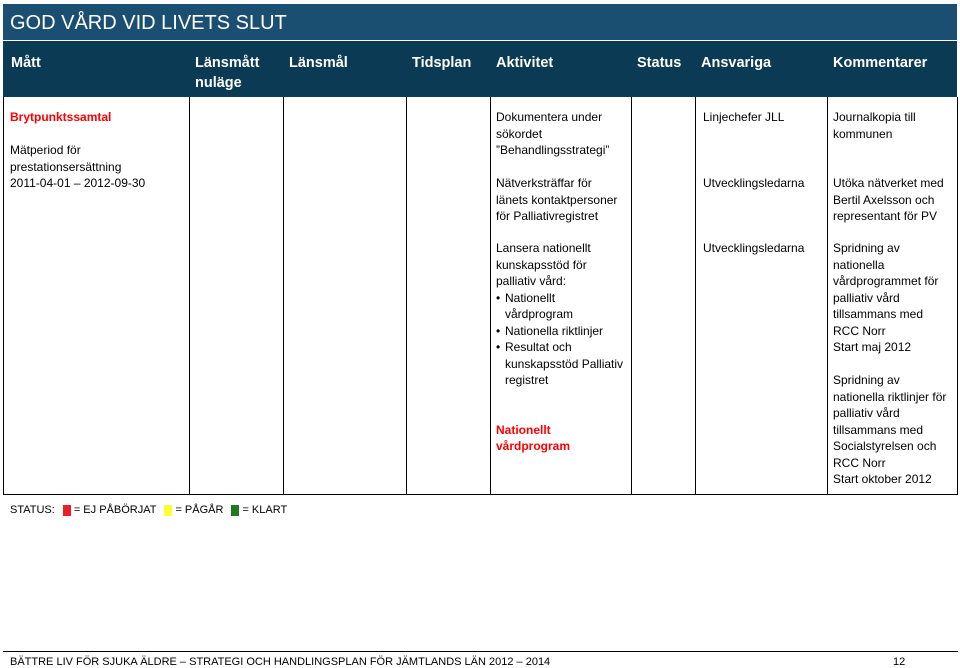 The image size is (960, 668). What do you see at coordinates (880, 63) in the screenshot?
I see `header-kommentarer: Kommentarer` at bounding box center [880, 63].